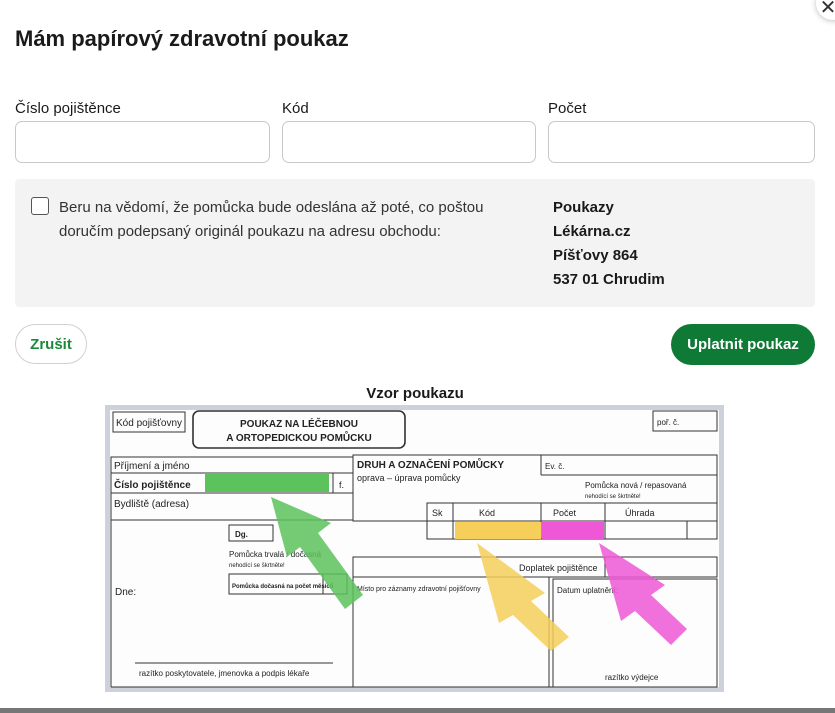 Image resolution: width=835 pixels, height=713 pixels. I want to click on form-col-code: Kód, so click(487, 513).